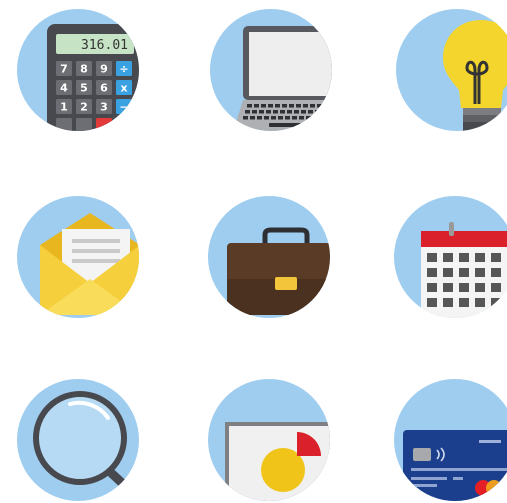 This screenshot has height=503, width=507. I want to click on calendar-icon, so click(450, 257).